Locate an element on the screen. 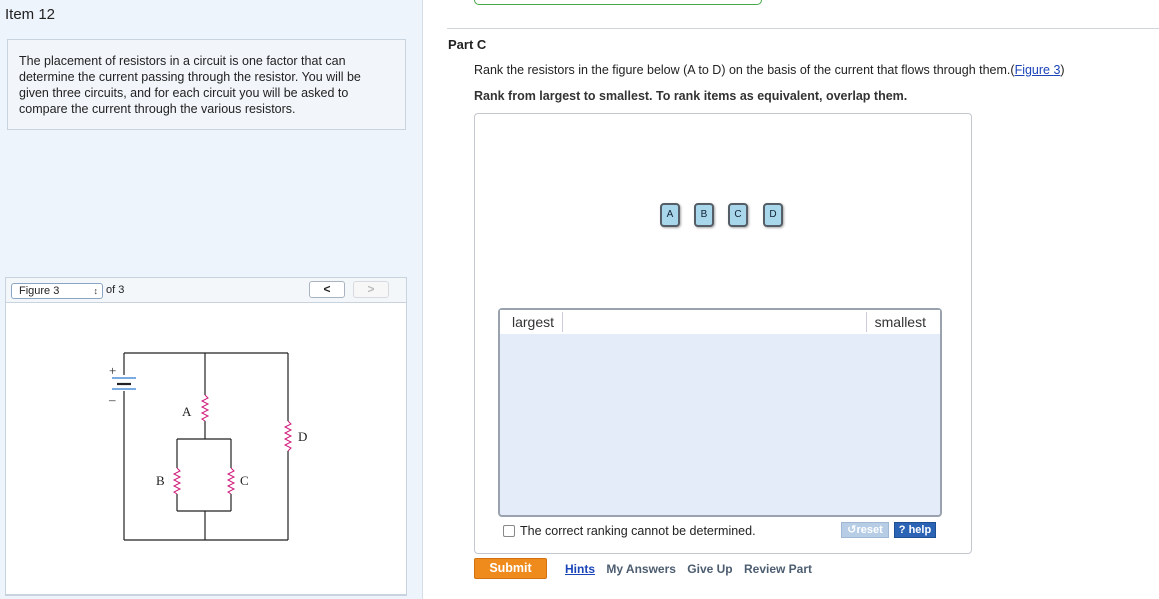 This screenshot has height=599, width=1159. battery-plus-label: + is located at coordinates (112, 370).